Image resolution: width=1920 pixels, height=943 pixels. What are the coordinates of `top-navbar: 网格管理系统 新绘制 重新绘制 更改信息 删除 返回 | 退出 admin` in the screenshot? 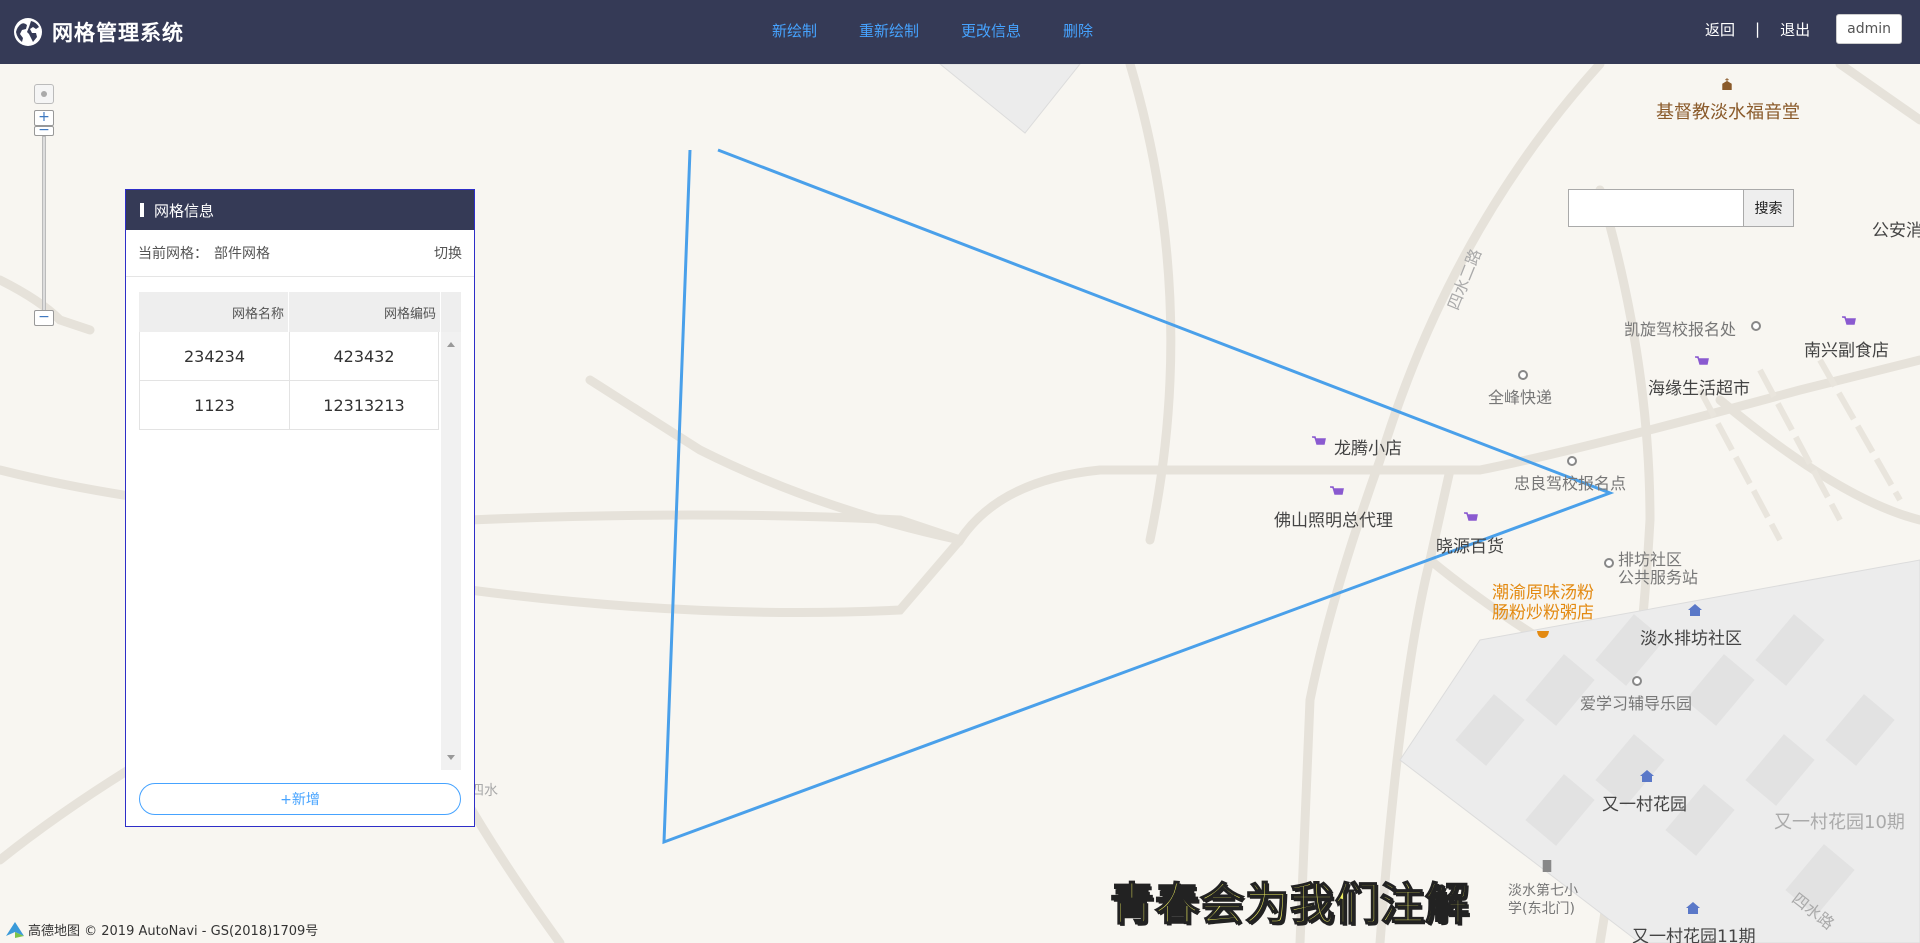 It's located at (960, 32).